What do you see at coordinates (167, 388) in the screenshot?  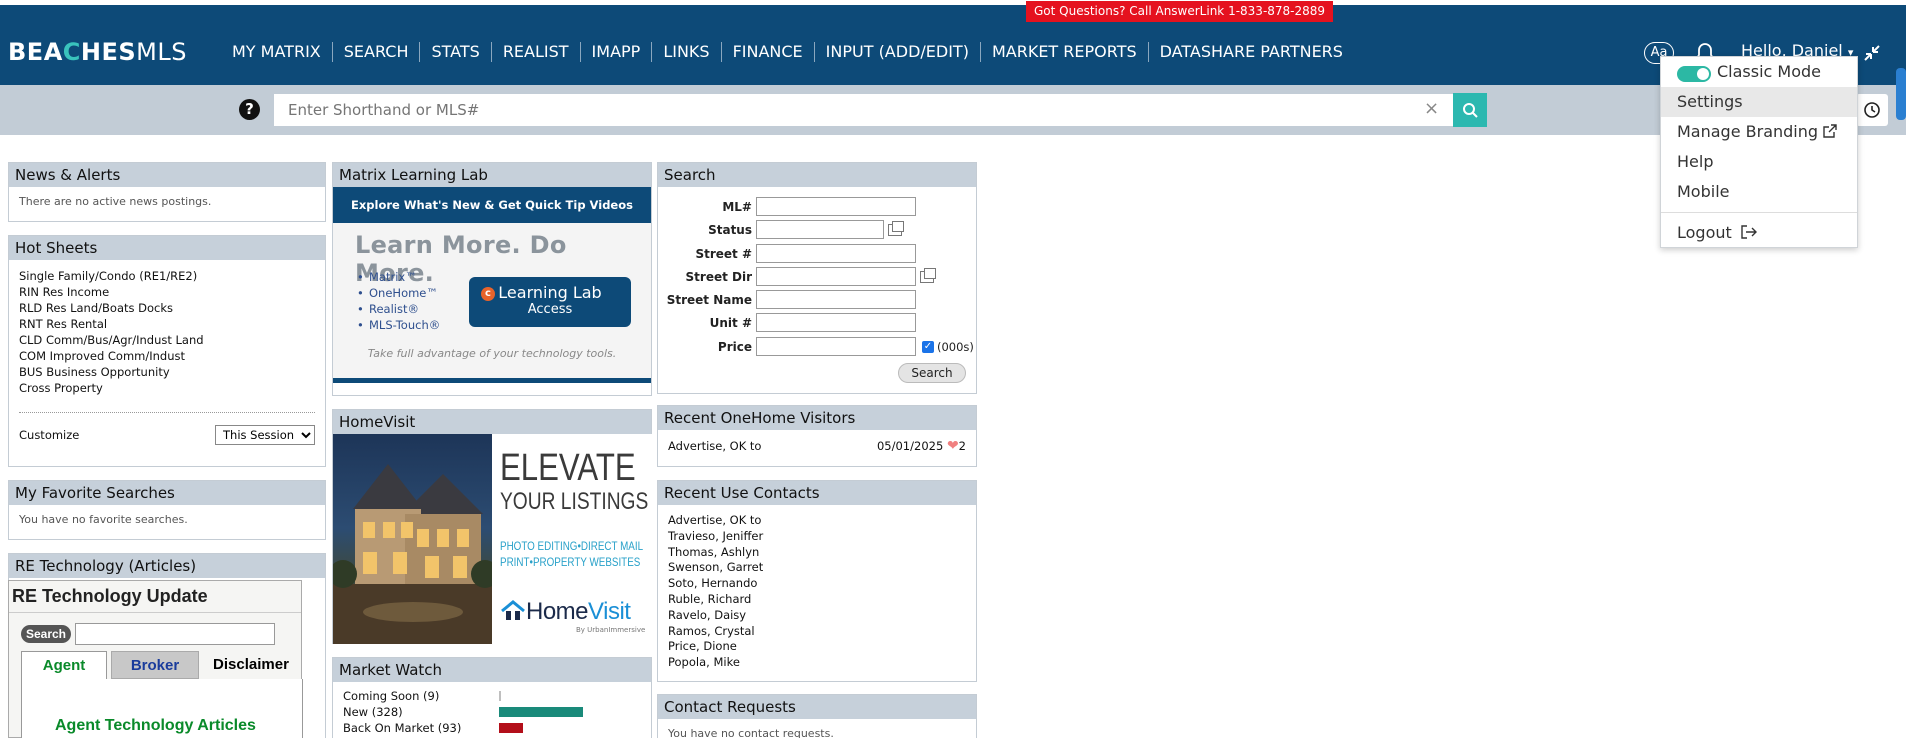 I see `hot-sheet-link: Cross Property` at bounding box center [167, 388].